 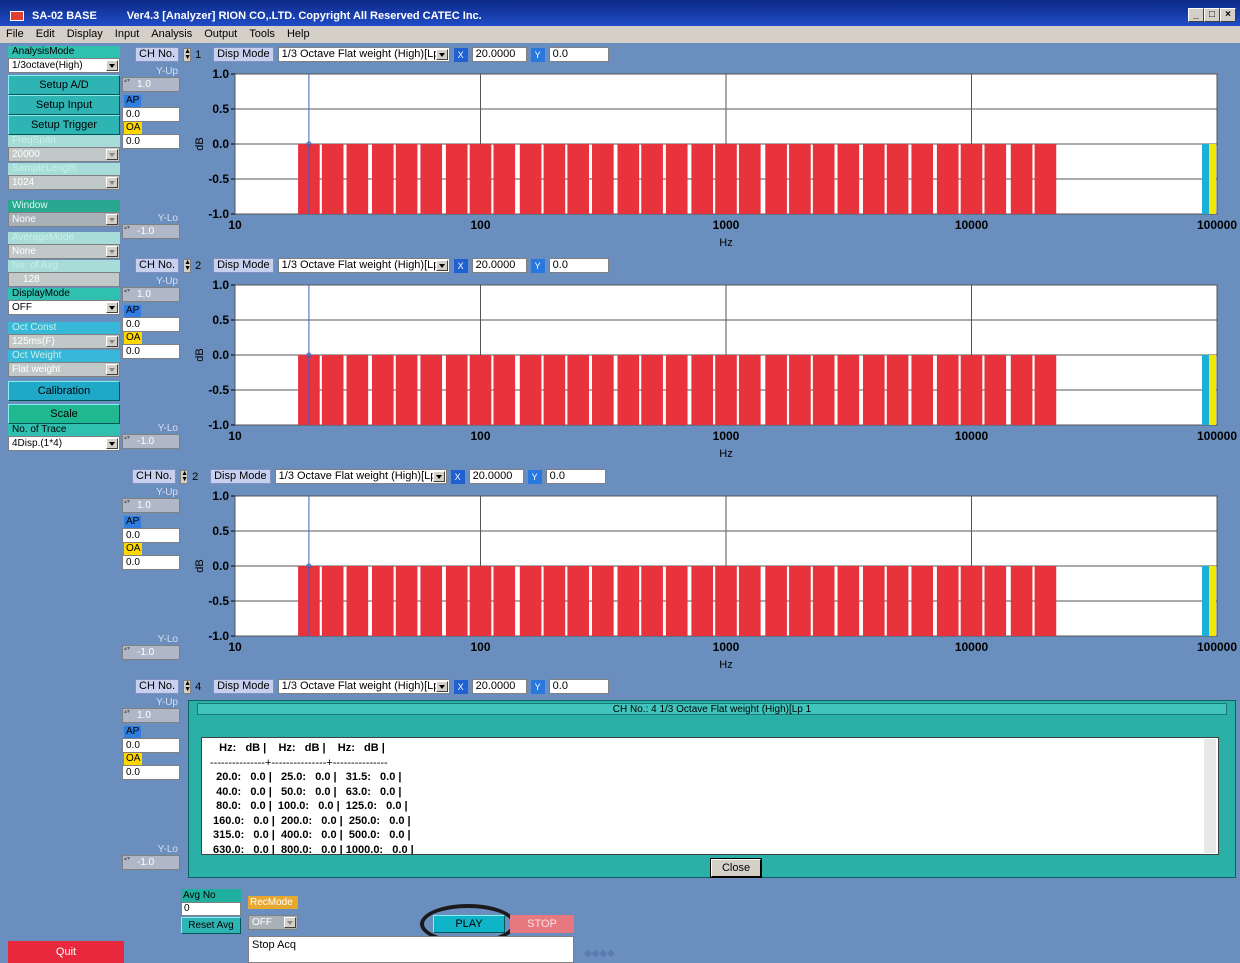 What do you see at coordinates (64, 251) in the screenshot?
I see `averagemode-select: None` at bounding box center [64, 251].